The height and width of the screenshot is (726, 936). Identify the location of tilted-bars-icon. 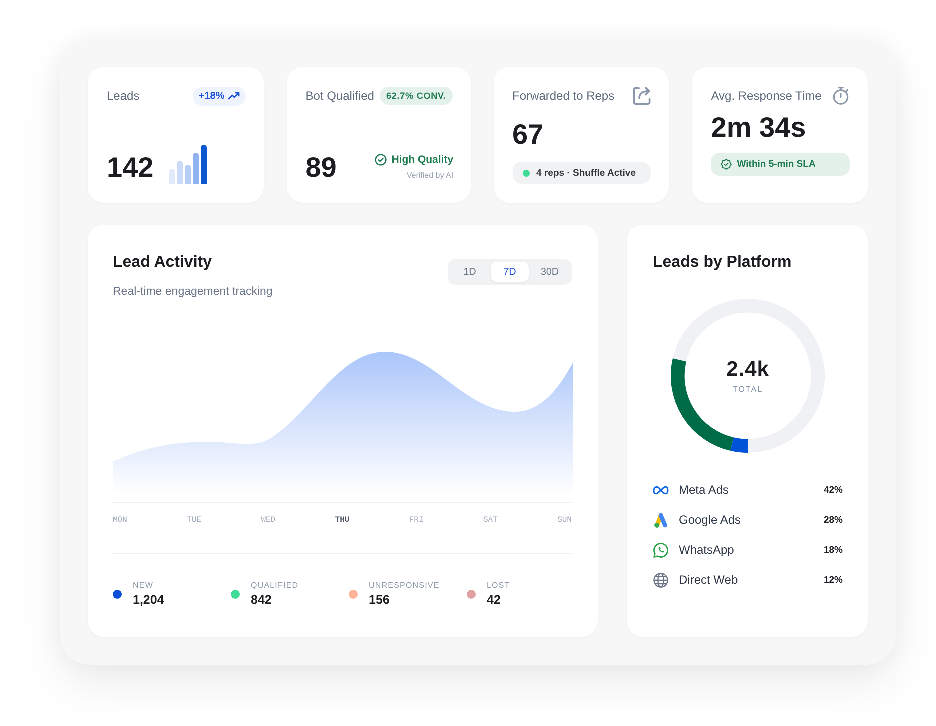
(661, 520).